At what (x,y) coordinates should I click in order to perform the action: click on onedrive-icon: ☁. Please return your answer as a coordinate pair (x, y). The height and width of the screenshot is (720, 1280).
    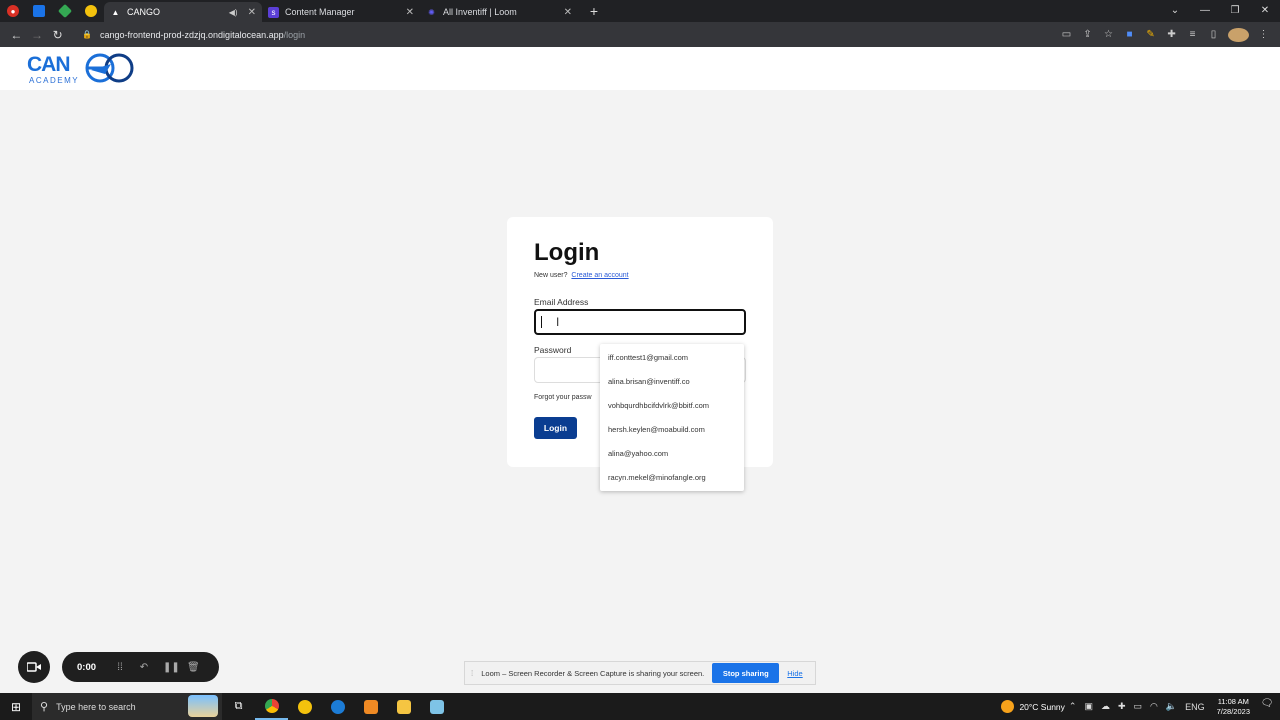
    Looking at the image, I should click on (1105, 706).